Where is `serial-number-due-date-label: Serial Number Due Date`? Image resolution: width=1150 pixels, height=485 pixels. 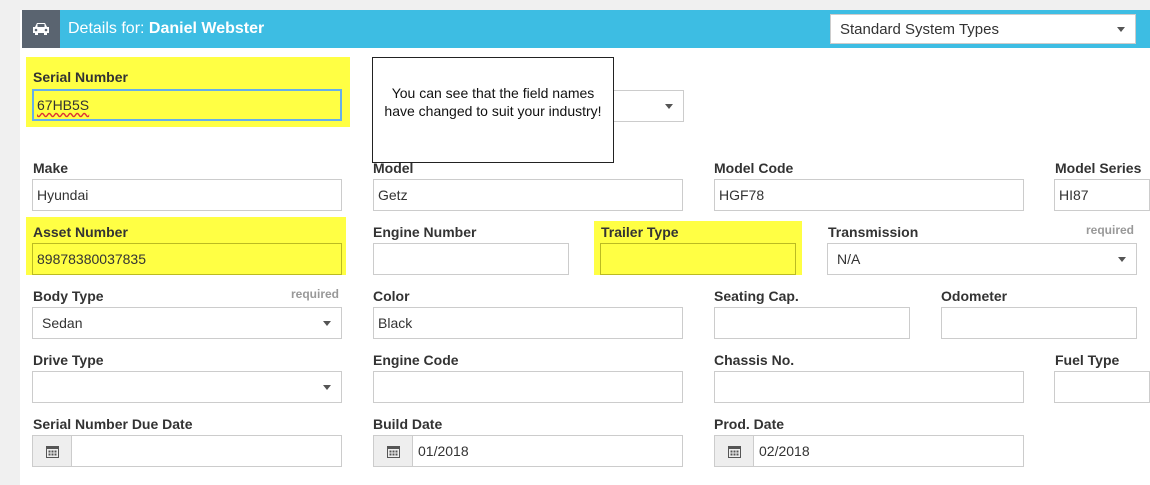
serial-number-due-date-label: Serial Number Due Date is located at coordinates (113, 424).